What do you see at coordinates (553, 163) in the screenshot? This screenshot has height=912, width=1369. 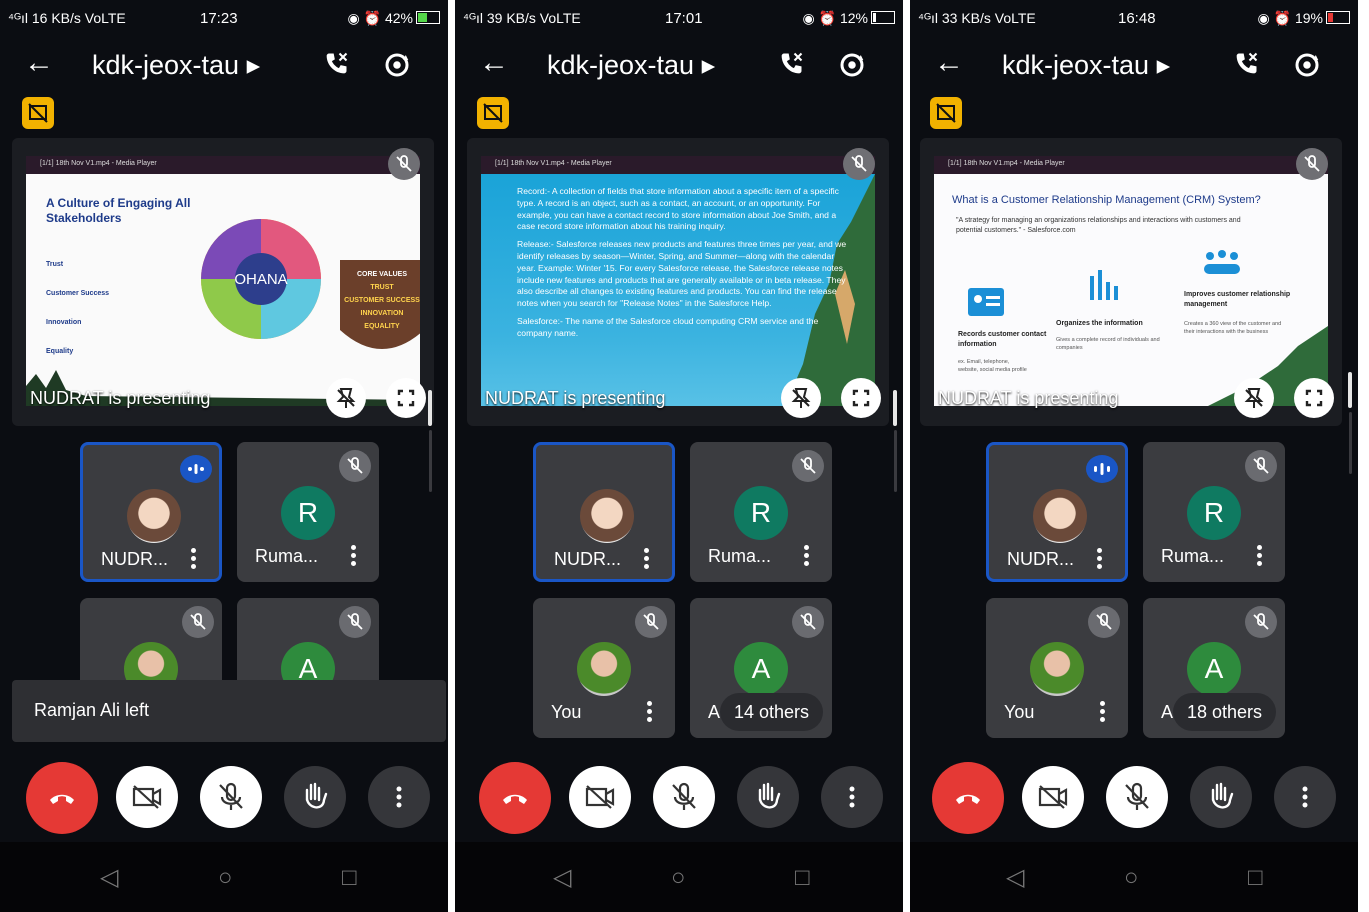 I see `media-player-title: [1/1] 18th Nov V1.mp4 - Media Player` at bounding box center [553, 163].